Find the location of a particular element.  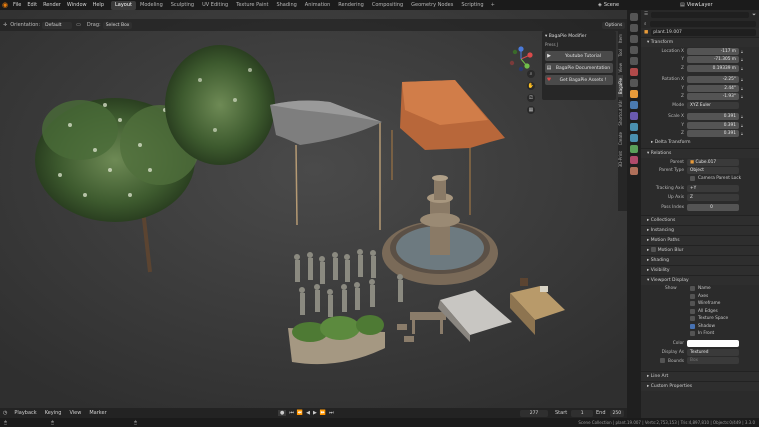

rotation-mode-dropdown: XYZ Euler is located at coordinates (713, 105).